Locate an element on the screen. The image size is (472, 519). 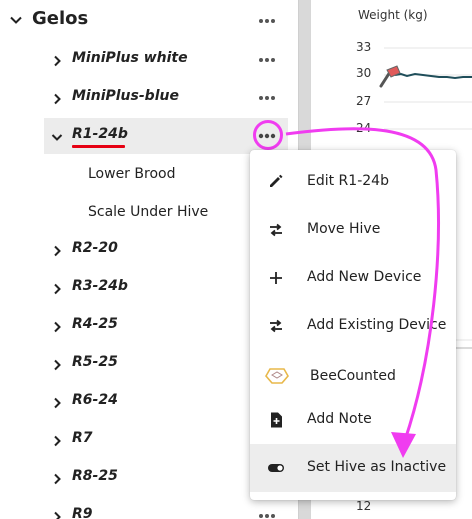
tree-hive-row: MiniPlus-blue is located at coordinates (166, 98).